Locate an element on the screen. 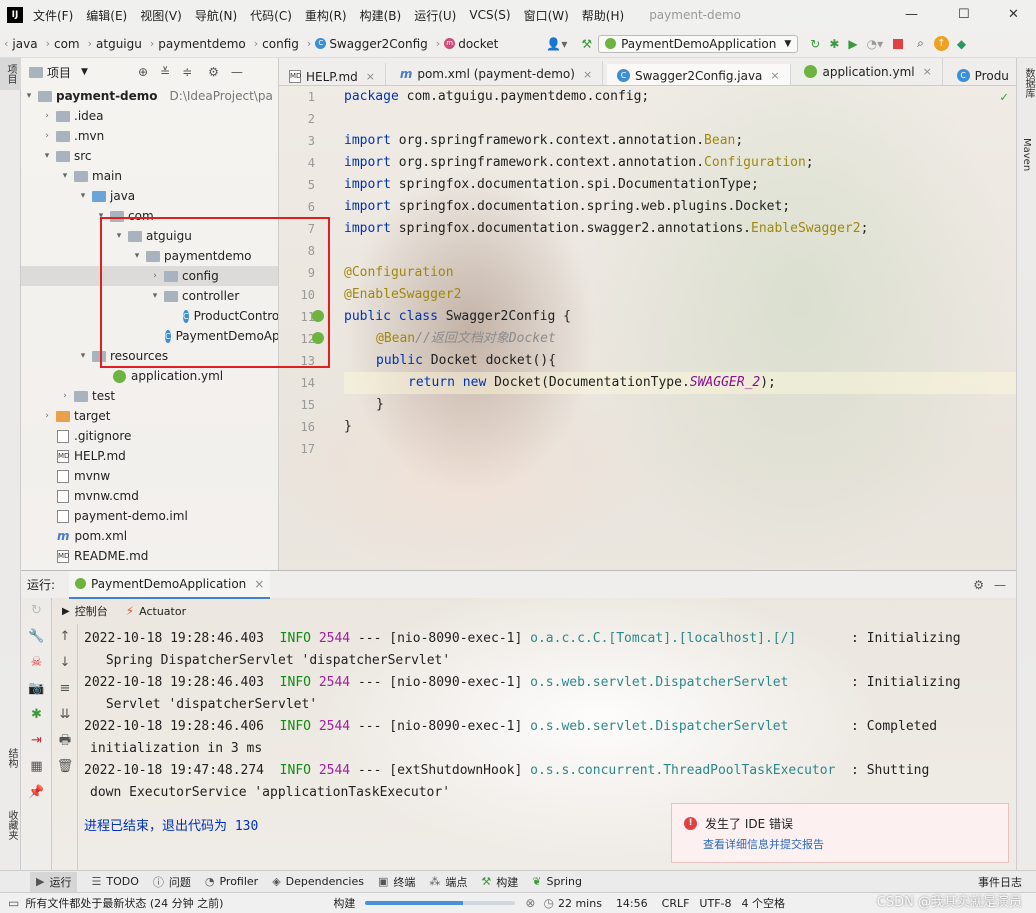  pin-icon: 📌 is located at coordinates (36, 793).